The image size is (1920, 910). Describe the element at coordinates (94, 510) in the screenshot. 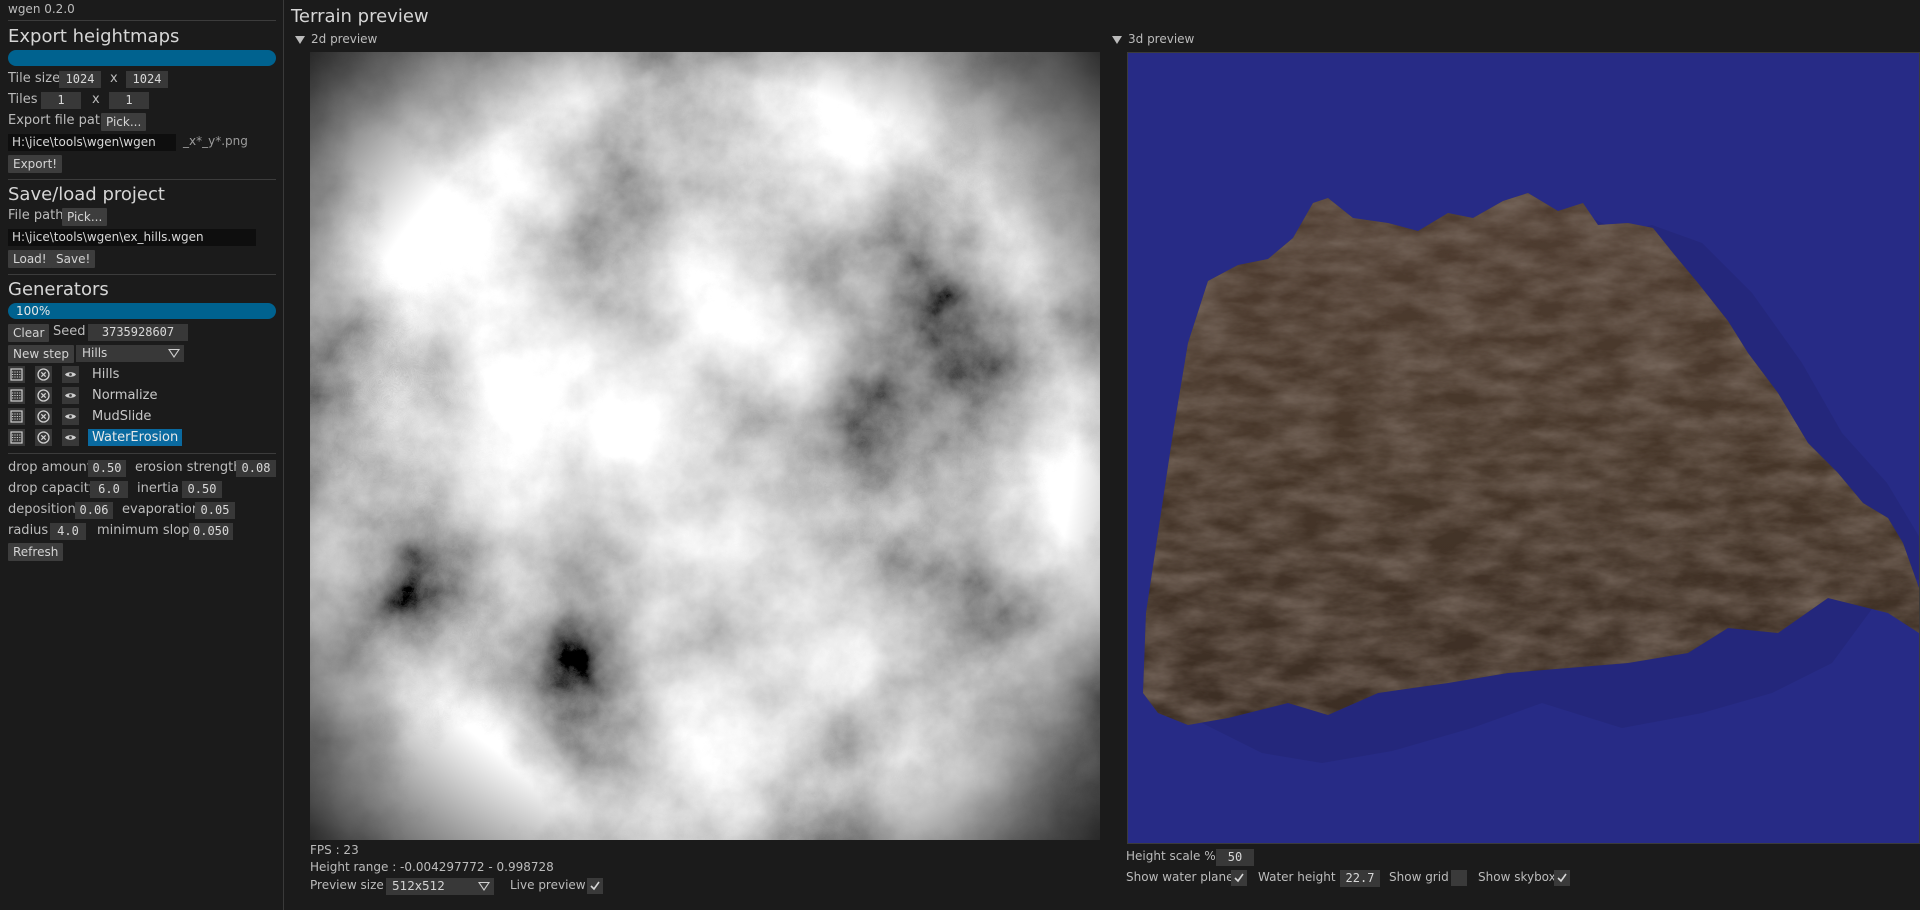

I see `deposition-input: 0.06` at that location.